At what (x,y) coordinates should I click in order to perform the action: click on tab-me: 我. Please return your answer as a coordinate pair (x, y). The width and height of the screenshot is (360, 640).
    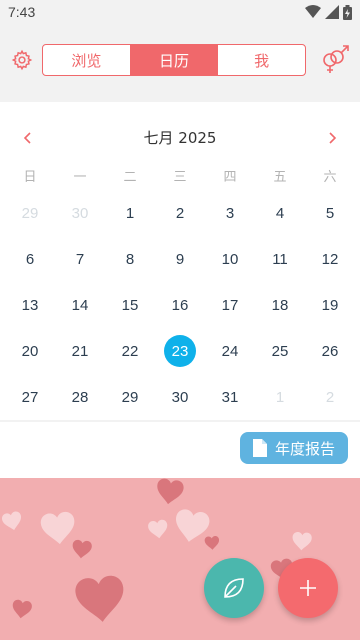
    Looking at the image, I should click on (261, 60).